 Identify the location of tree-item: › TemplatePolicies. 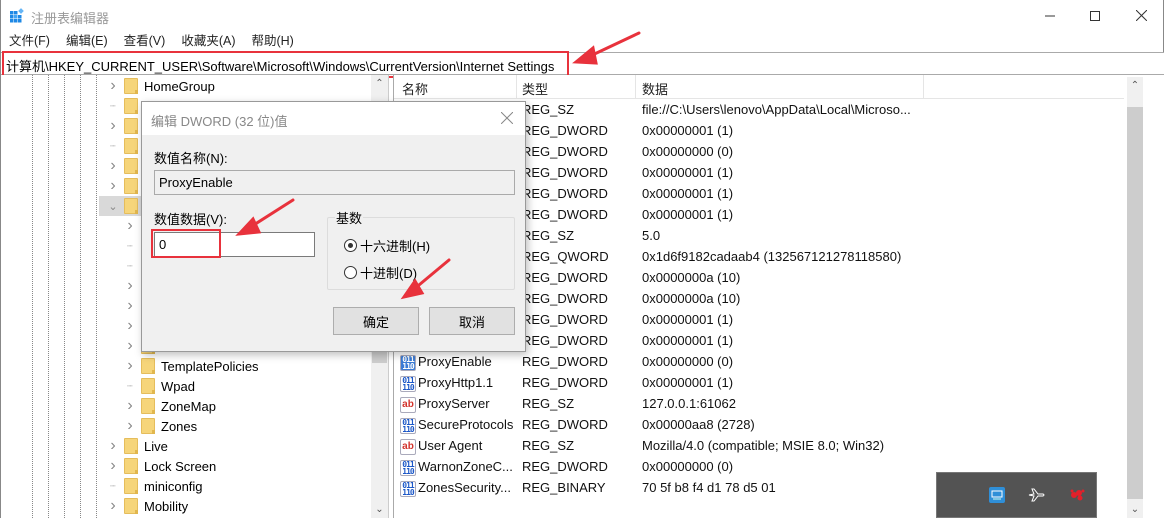
(192, 366).